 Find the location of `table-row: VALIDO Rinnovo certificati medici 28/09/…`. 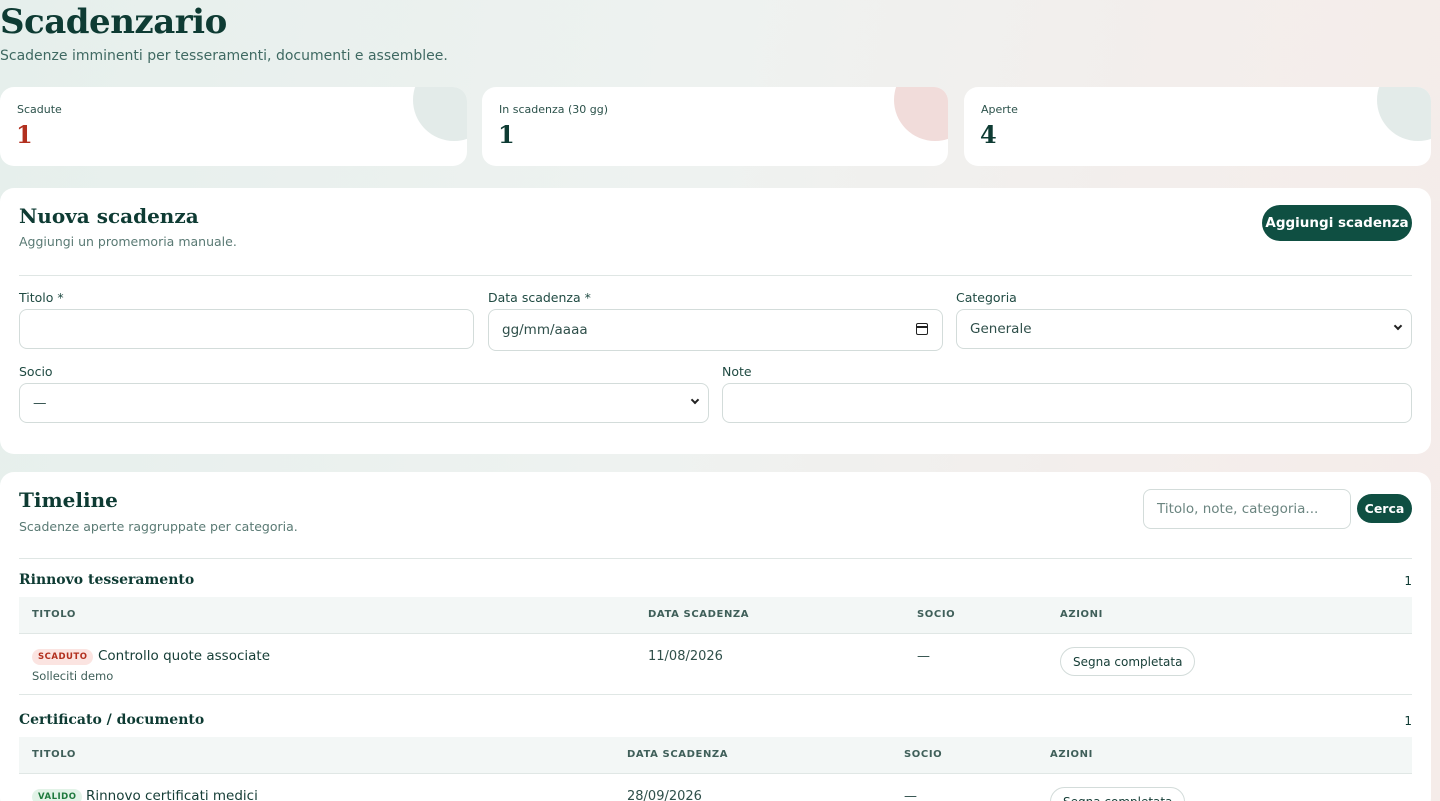

table-row: VALIDO Rinnovo certificati medici 28/09/… is located at coordinates (715, 788).